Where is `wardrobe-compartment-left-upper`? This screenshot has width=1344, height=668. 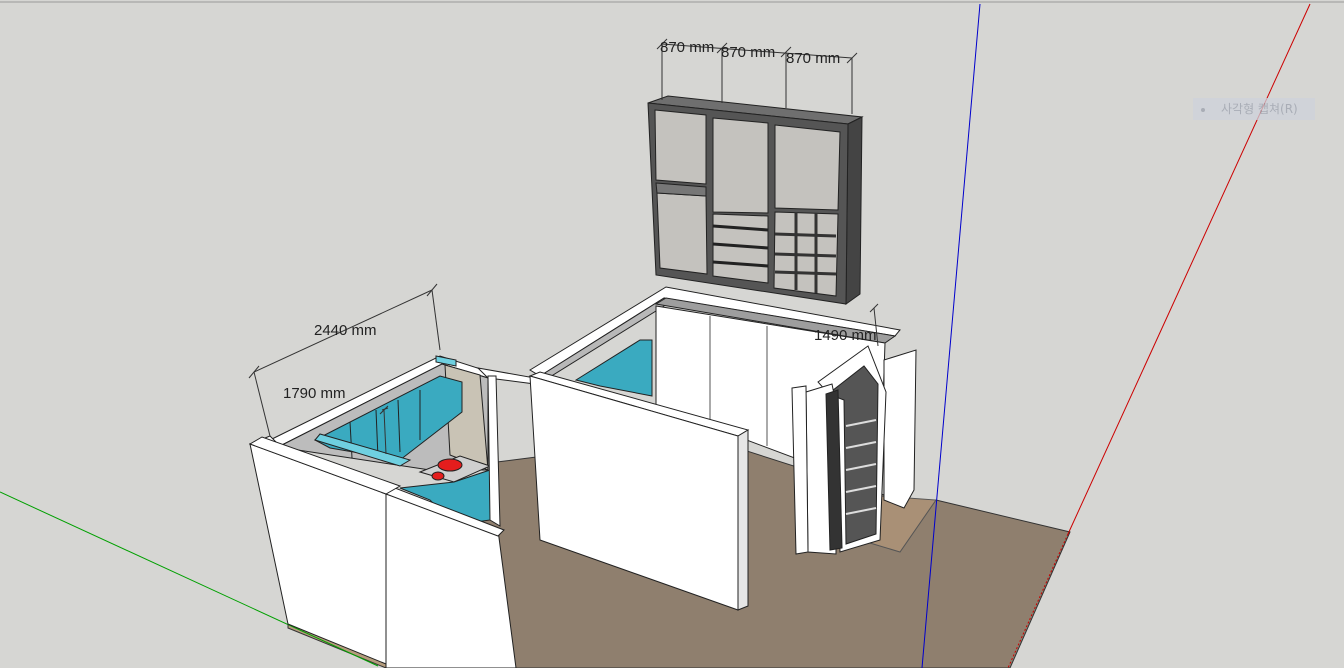 wardrobe-compartment-left-upper is located at coordinates (680, 147).